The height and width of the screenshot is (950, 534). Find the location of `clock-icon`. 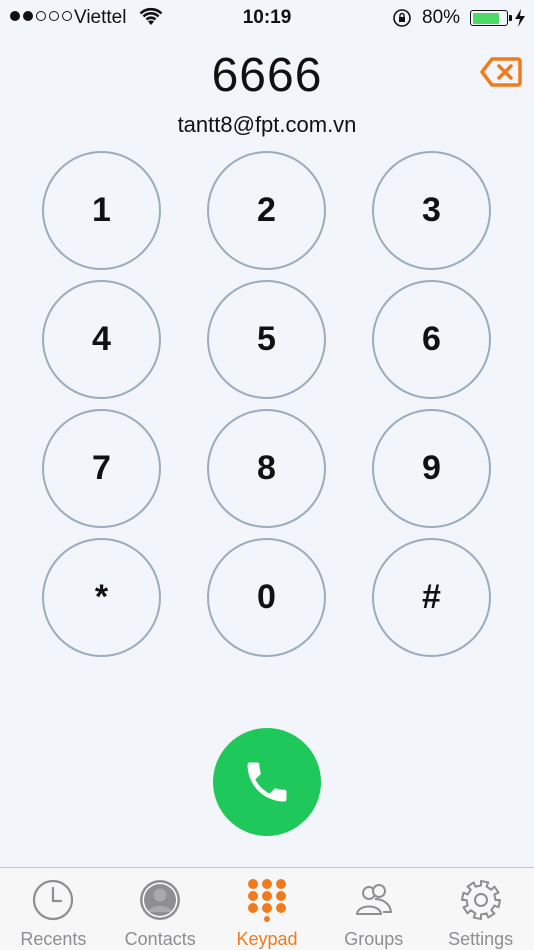

clock-icon is located at coordinates (53, 900).